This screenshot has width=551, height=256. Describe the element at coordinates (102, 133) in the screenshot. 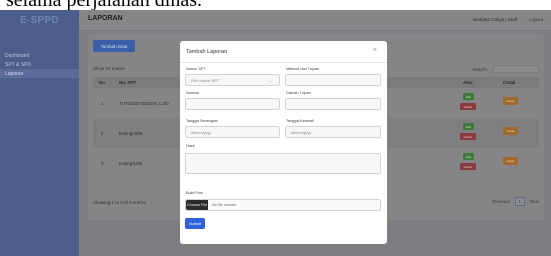

I see `row-number: 2` at that location.